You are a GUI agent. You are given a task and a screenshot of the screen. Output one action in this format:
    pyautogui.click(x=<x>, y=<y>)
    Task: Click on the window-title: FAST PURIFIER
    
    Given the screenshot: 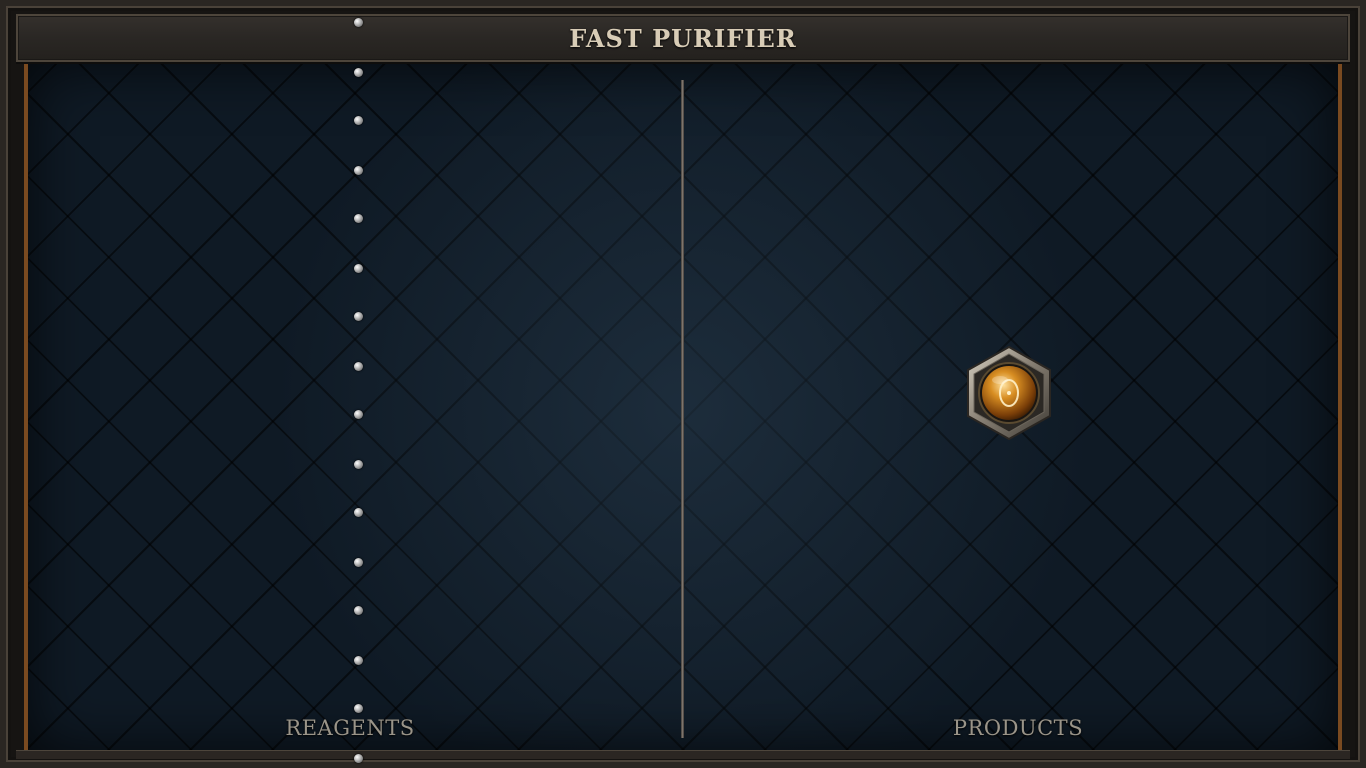 What is the action you would take?
    pyautogui.click(x=683, y=38)
    